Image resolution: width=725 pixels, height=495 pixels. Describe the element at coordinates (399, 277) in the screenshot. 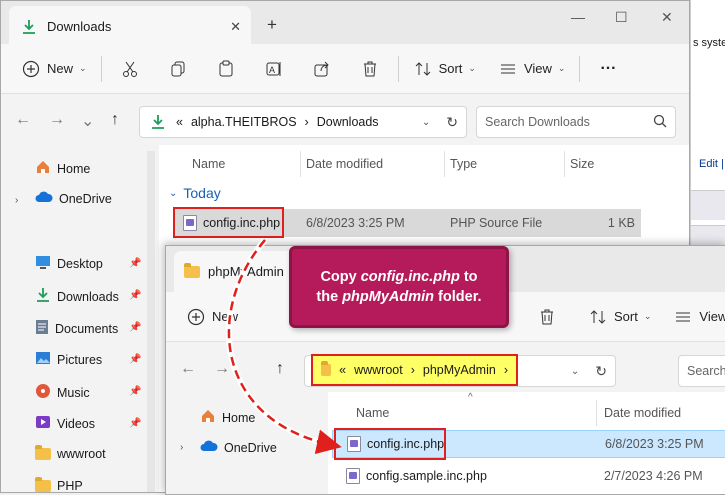

I see `callout-line-1: Copy config.inc.php to` at that location.